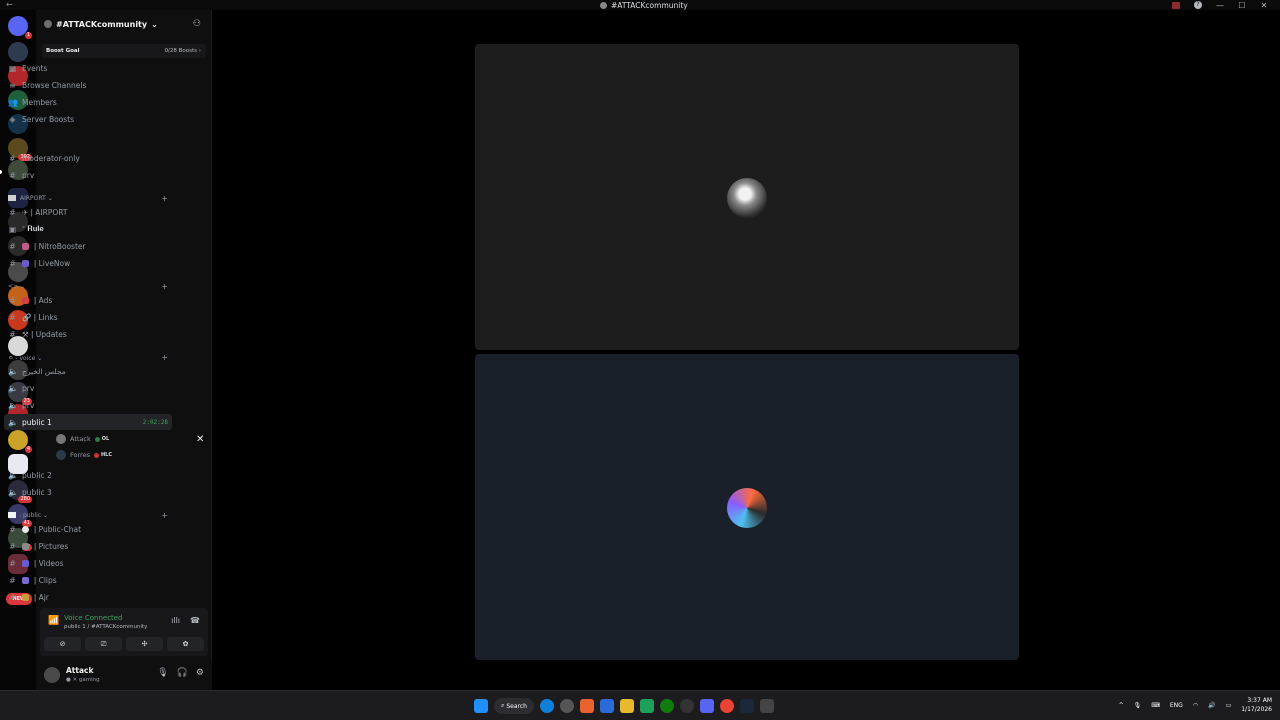 The width and height of the screenshot is (1280, 720). I want to click on menu-events: ▦ Events, so click(88, 68).